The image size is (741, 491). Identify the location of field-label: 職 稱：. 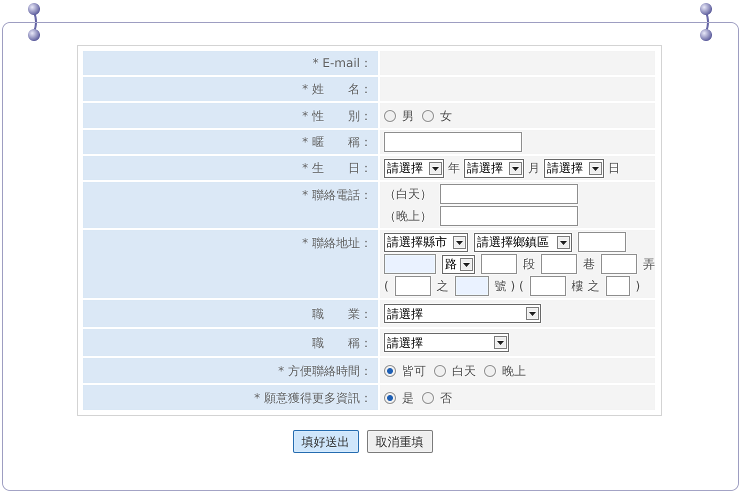
(342, 343).